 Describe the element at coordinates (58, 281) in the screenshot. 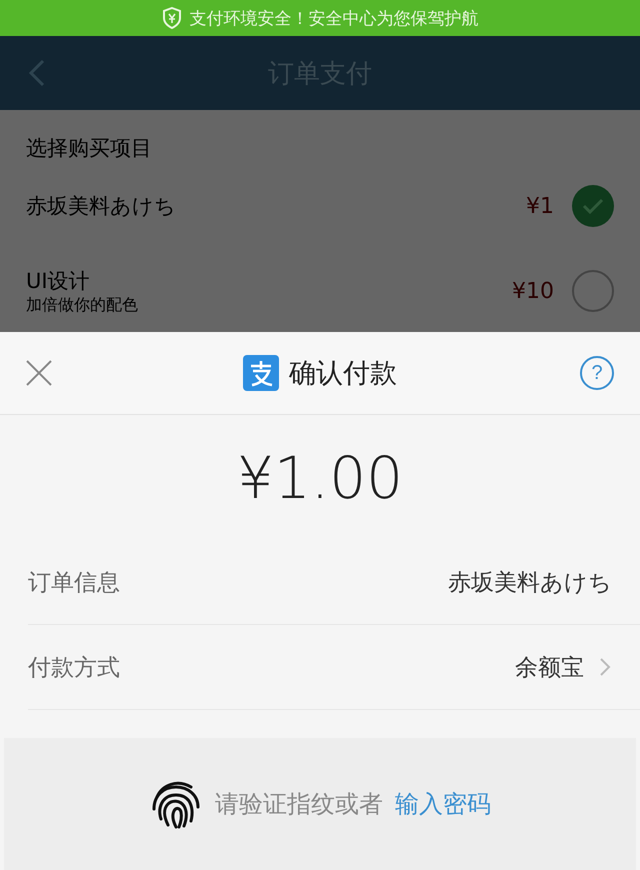

I see `item-name: UI设计` at that location.